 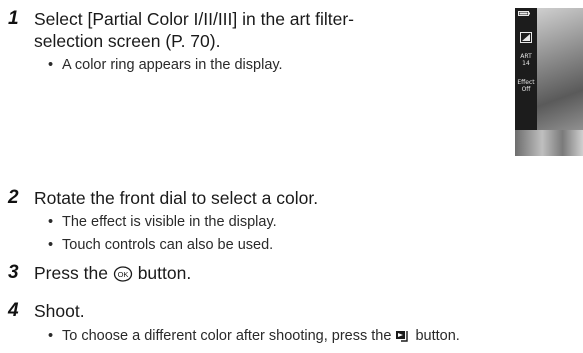 What do you see at coordinates (13, 272) in the screenshot?
I see `step-3-number: 3` at bounding box center [13, 272].